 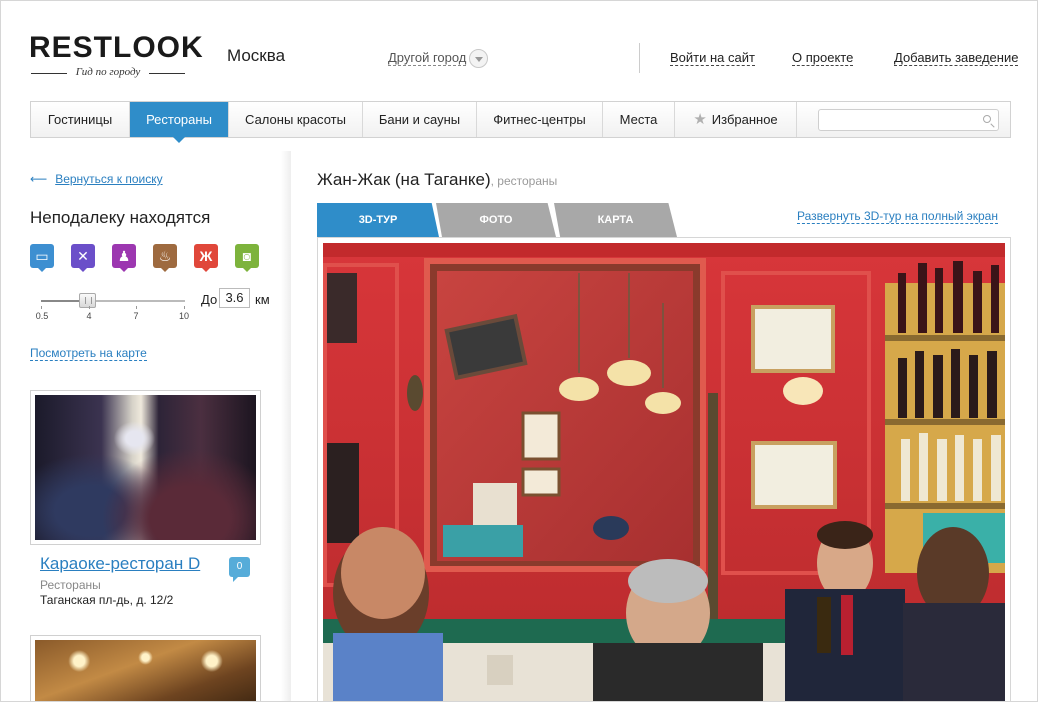 I want to click on logo-tagline: Гид по городу, so click(x=108, y=73).